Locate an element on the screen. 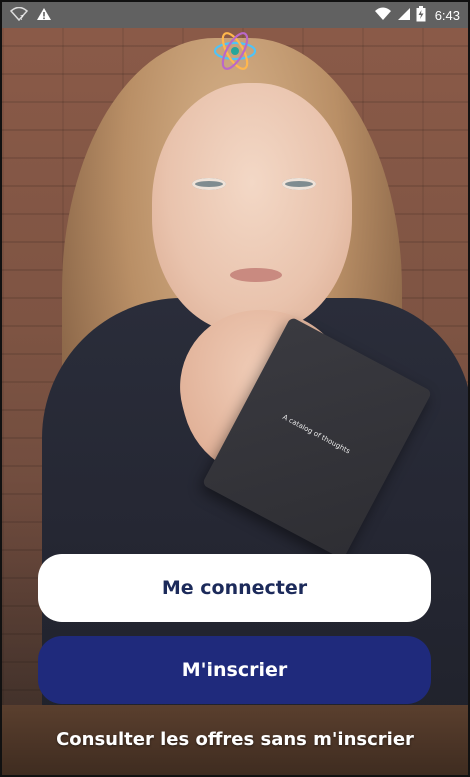  wifi-question-icon: ? is located at coordinates (19, 15).